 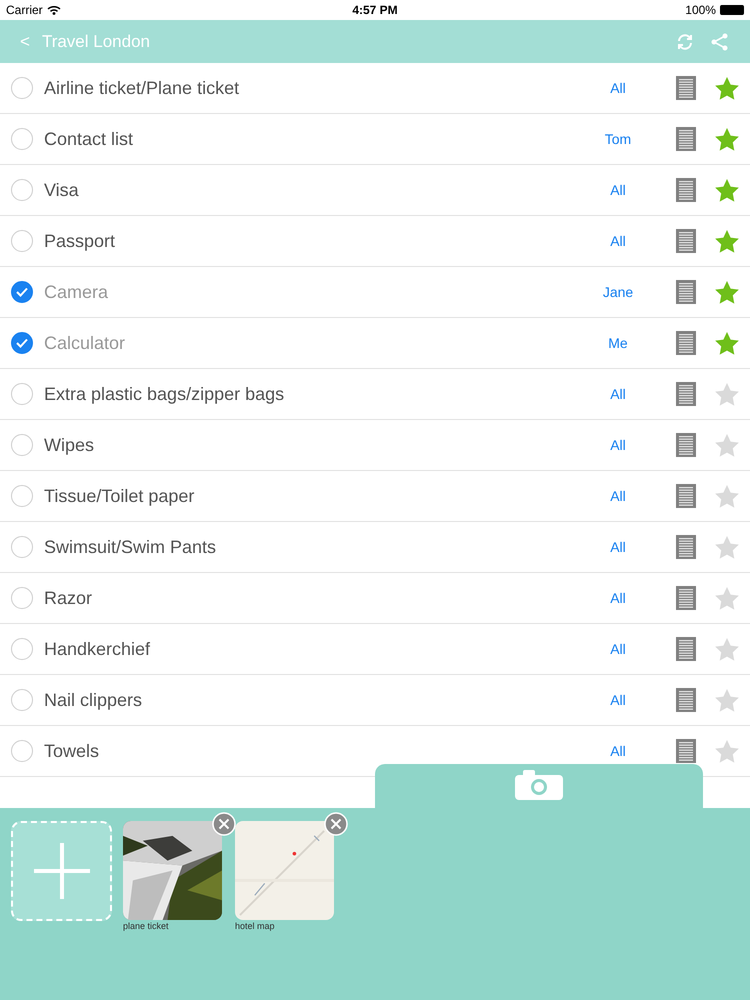 What do you see at coordinates (618, 139) in the screenshot?
I see `assignee-link: Tom` at bounding box center [618, 139].